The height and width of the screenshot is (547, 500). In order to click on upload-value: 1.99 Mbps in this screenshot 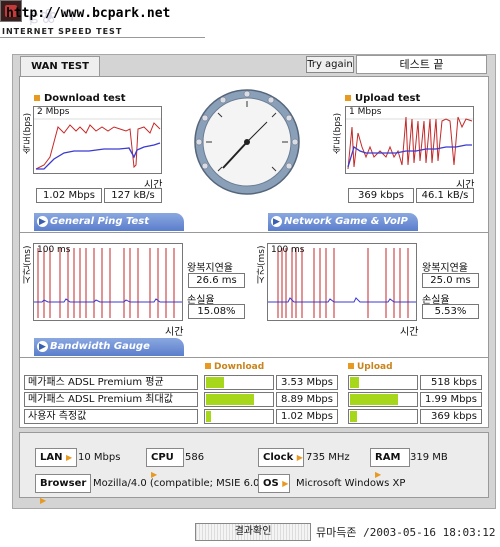, I will do `click(451, 399)`.